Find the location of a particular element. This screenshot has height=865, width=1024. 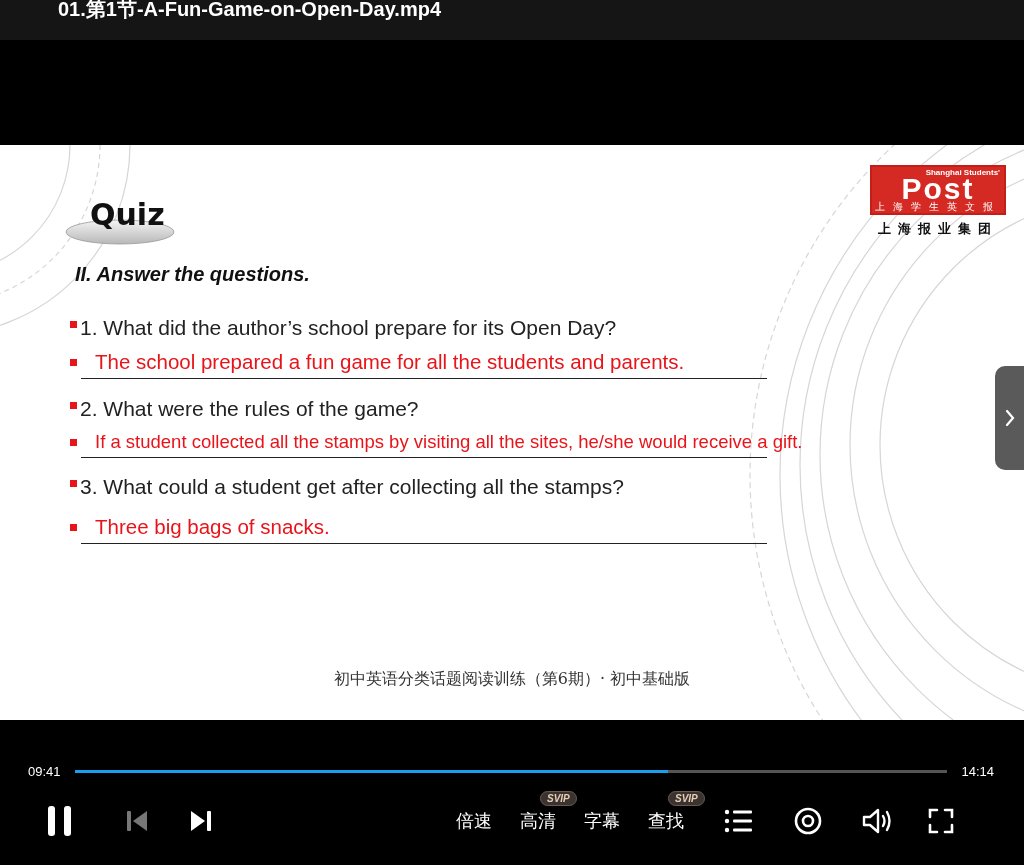

skip-next-icon is located at coordinates (201, 821).